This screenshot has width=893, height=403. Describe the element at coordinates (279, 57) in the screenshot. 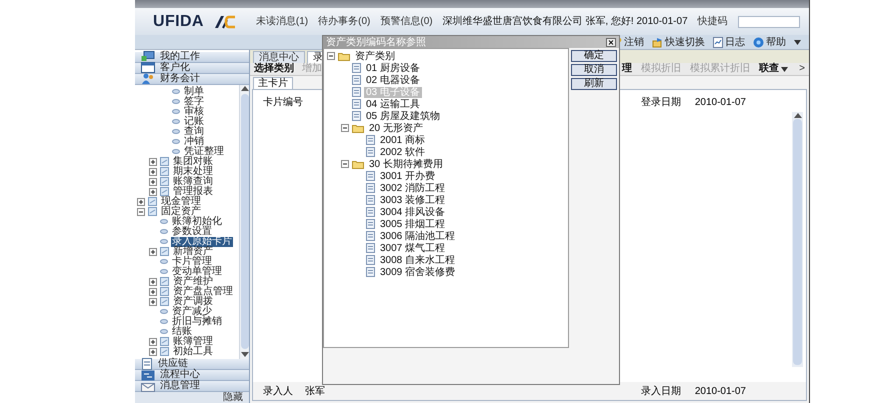

I see `tab: 消息中心` at that location.